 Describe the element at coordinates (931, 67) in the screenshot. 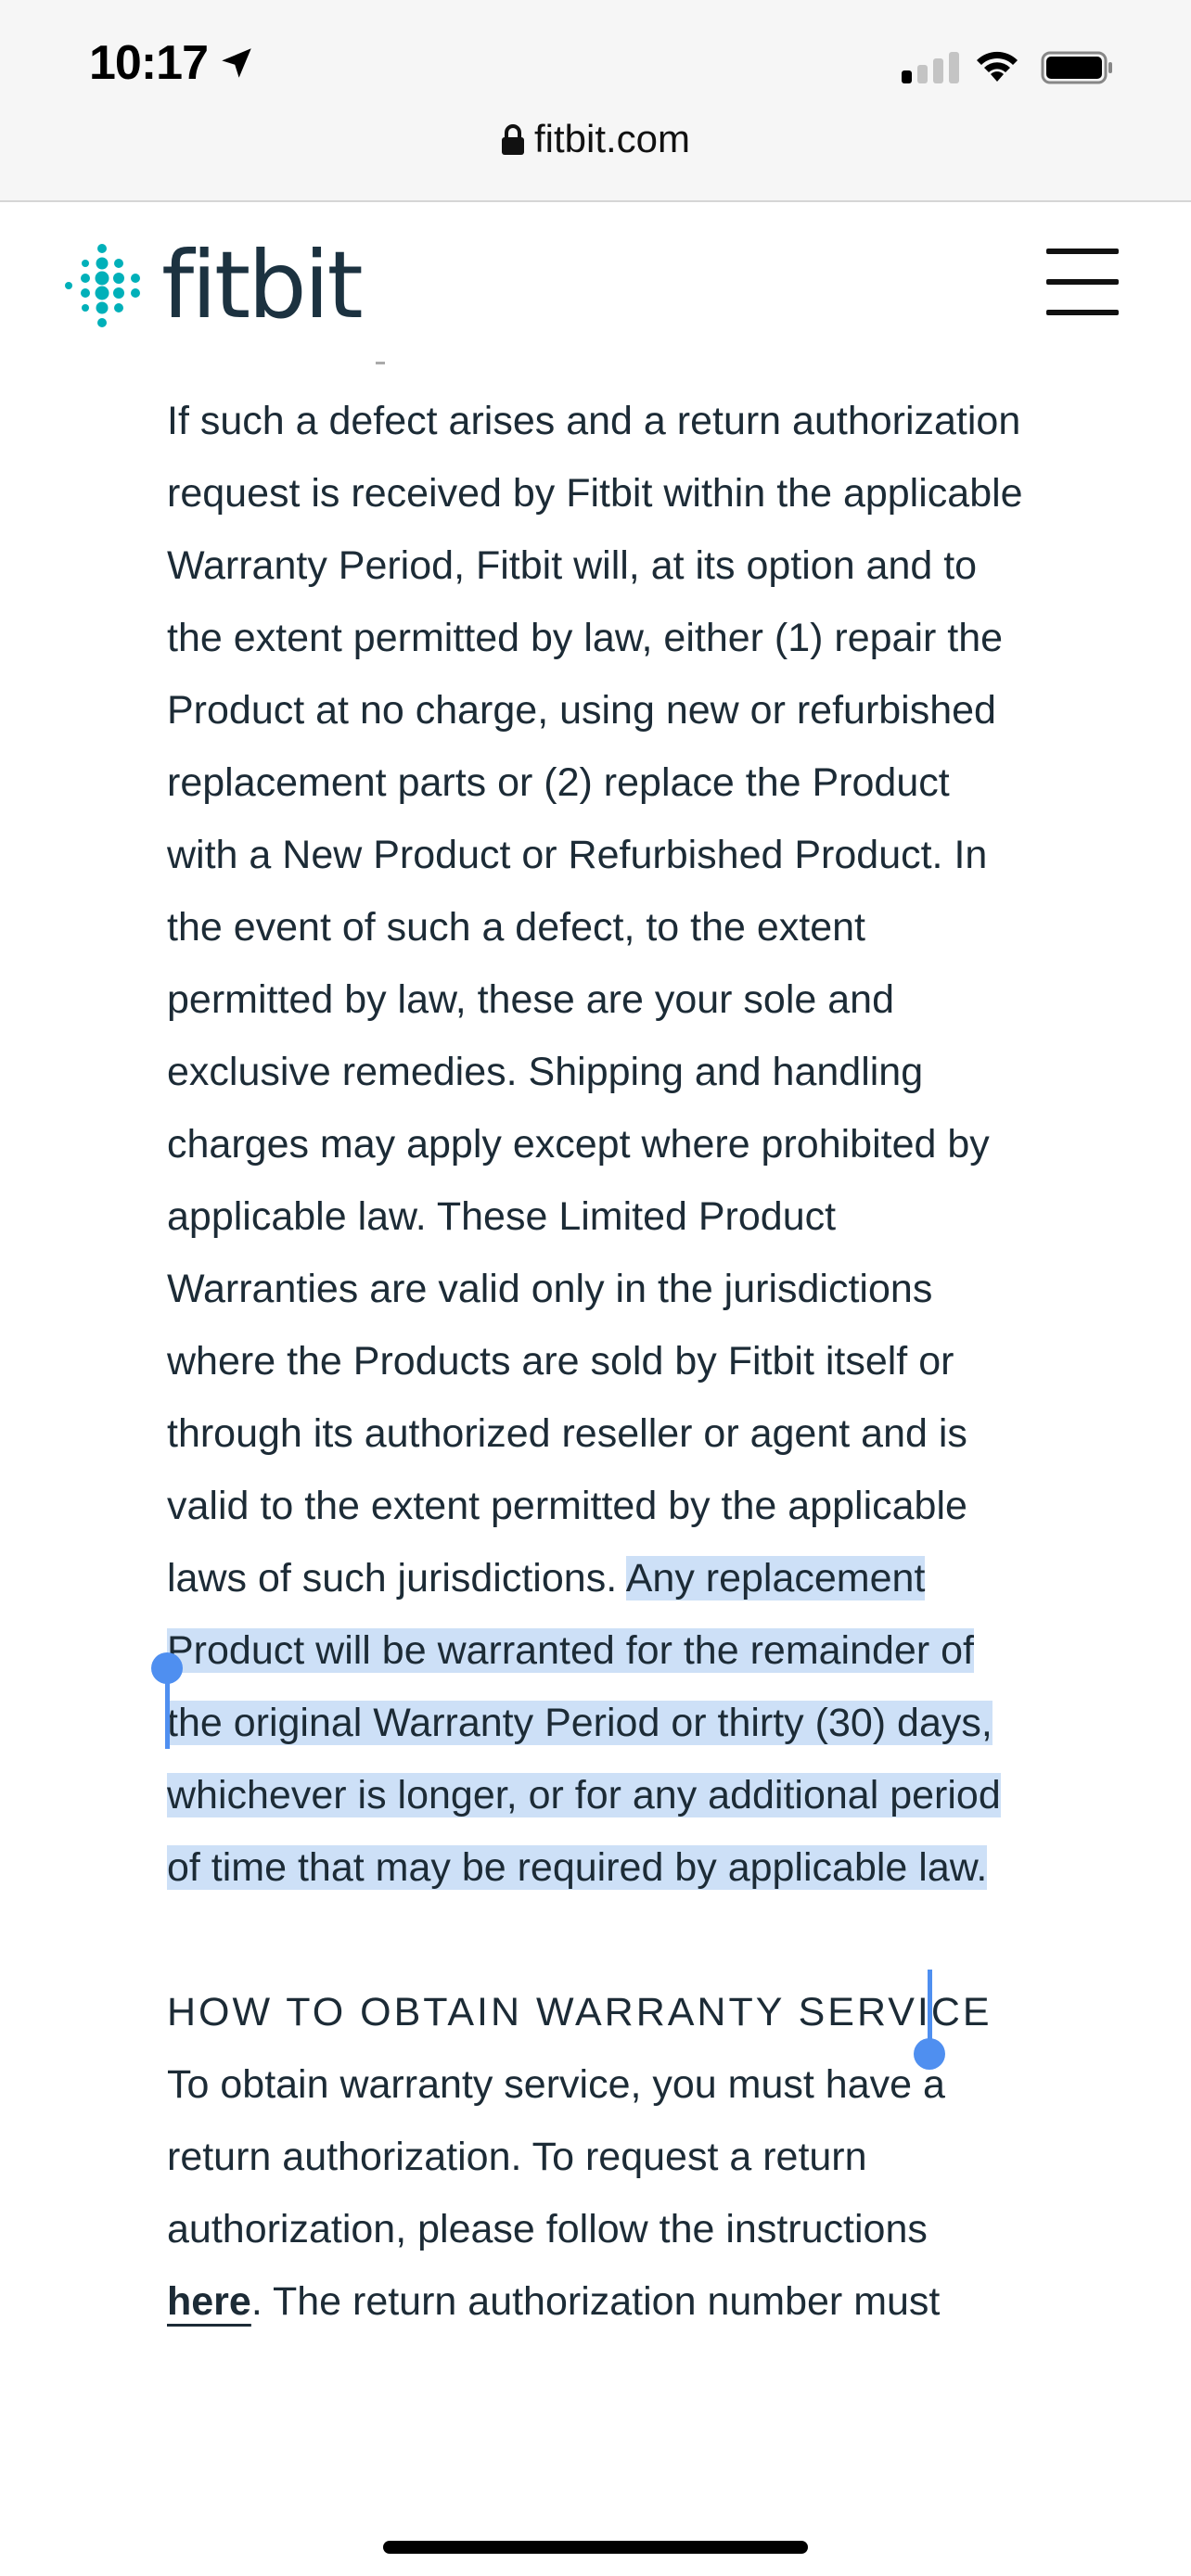

I see `cellular-signal-icon` at that location.